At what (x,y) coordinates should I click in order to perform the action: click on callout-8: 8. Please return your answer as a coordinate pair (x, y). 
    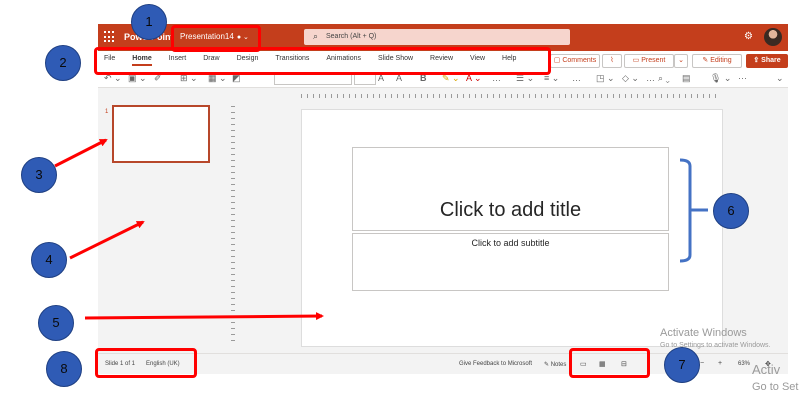
    Looking at the image, I should click on (64, 369).